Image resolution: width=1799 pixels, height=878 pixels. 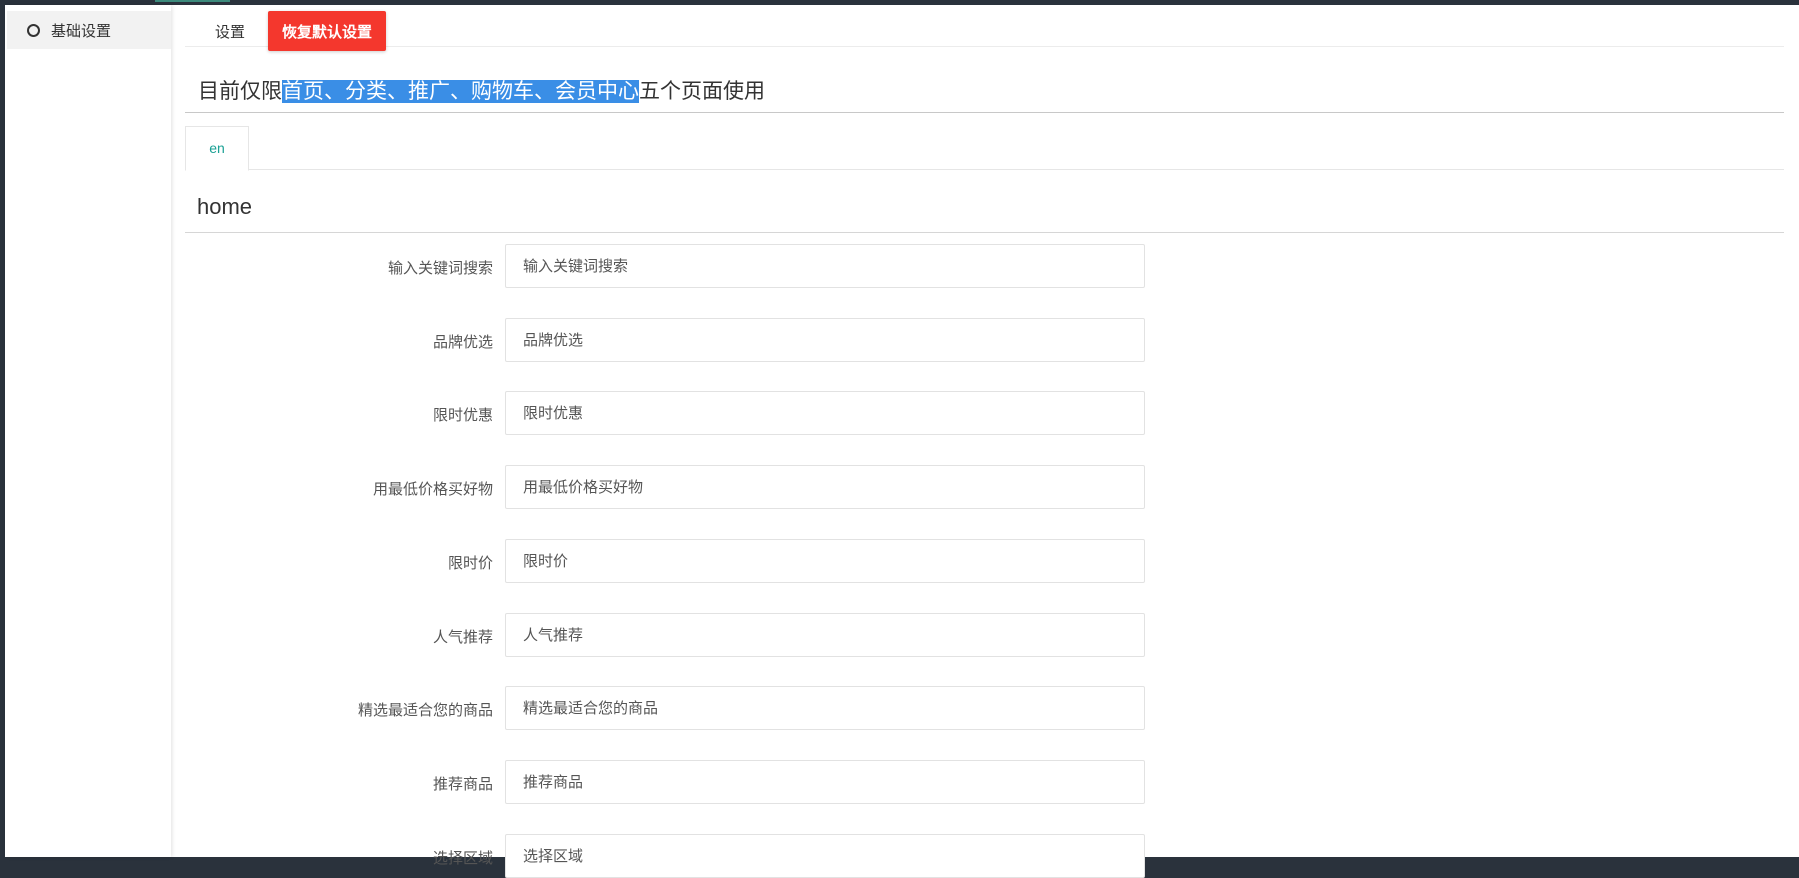 What do you see at coordinates (825, 635) in the screenshot?
I see `popular-recommend-input` at bounding box center [825, 635].